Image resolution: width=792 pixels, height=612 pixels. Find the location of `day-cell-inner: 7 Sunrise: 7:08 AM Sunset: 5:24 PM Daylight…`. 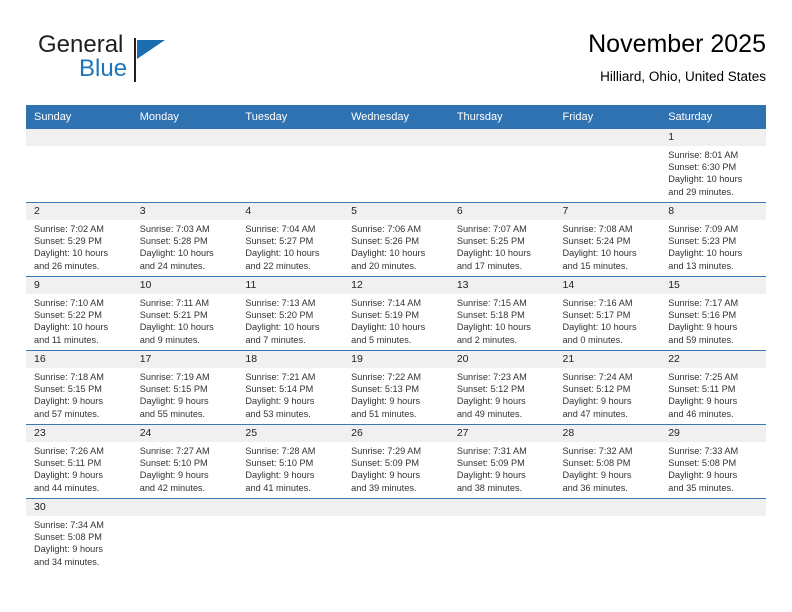

day-cell-inner: 7 Sunrise: 7:08 AM Sunset: 5:24 PM Daylight… is located at coordinates (607, 239).